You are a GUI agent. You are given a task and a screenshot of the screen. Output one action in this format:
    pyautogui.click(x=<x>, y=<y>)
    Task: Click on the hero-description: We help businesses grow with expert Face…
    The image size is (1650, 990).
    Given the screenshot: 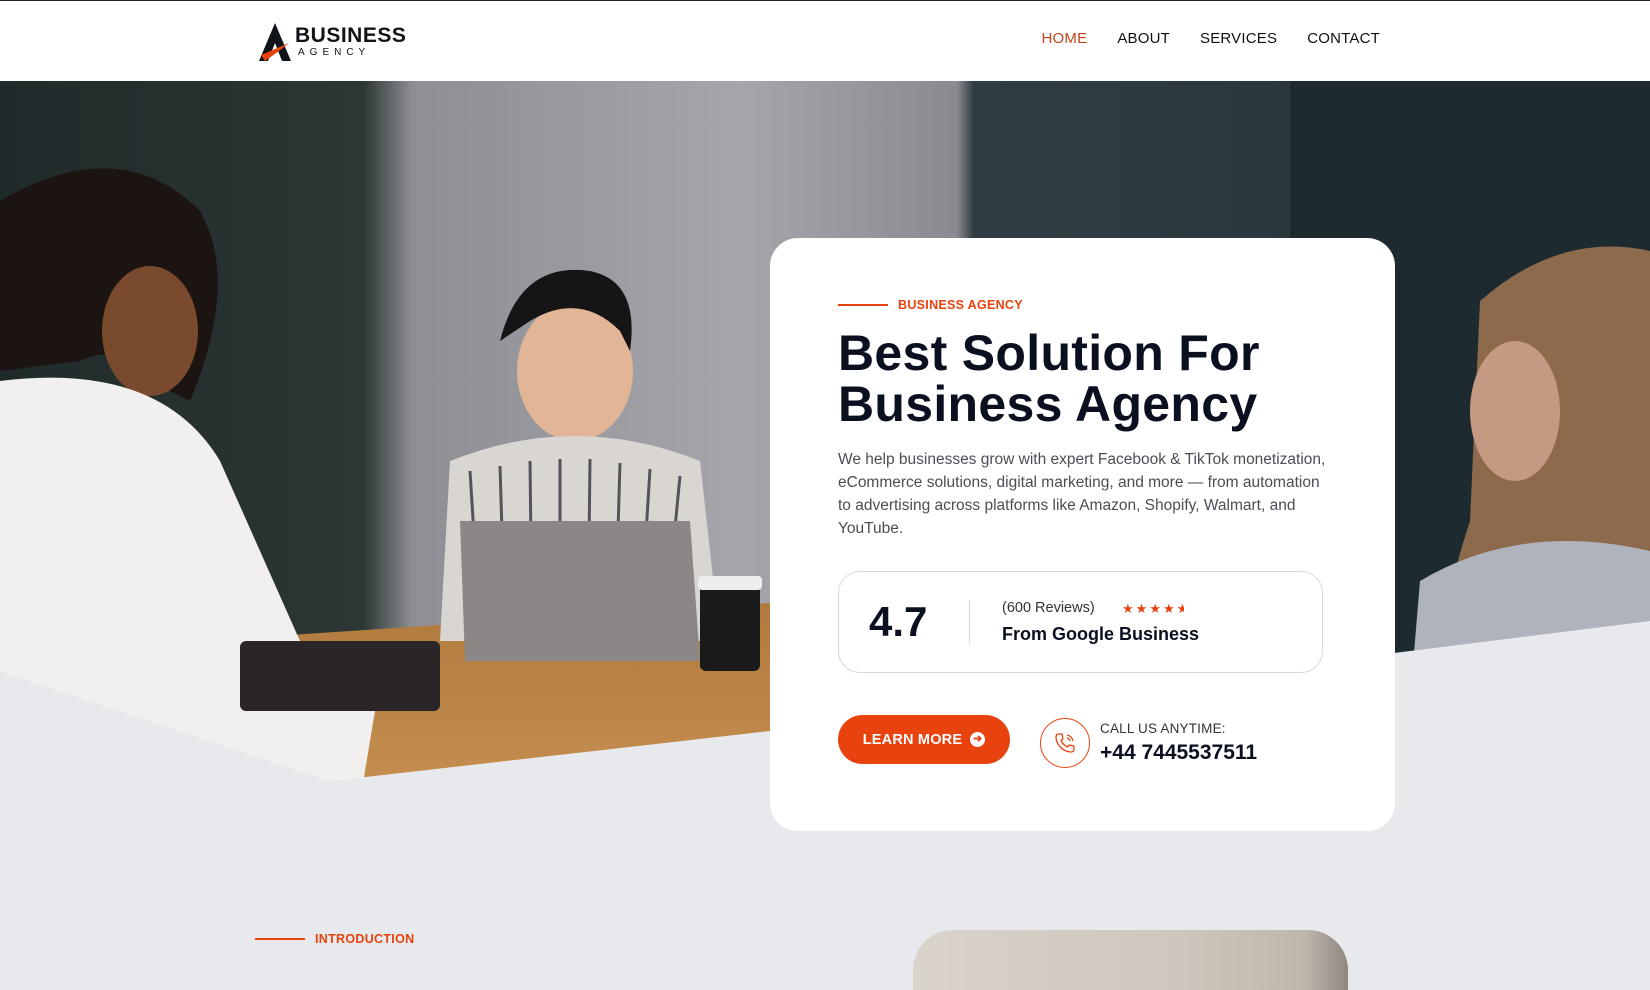 What is the action you would take?
    pyautogui.click(x=1082, y=494)
    